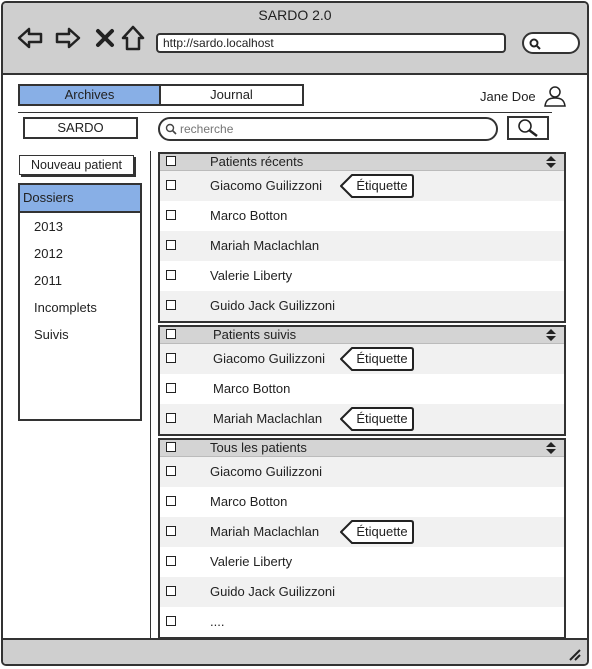  I want to click on browser-search-box, so click(551, 43).